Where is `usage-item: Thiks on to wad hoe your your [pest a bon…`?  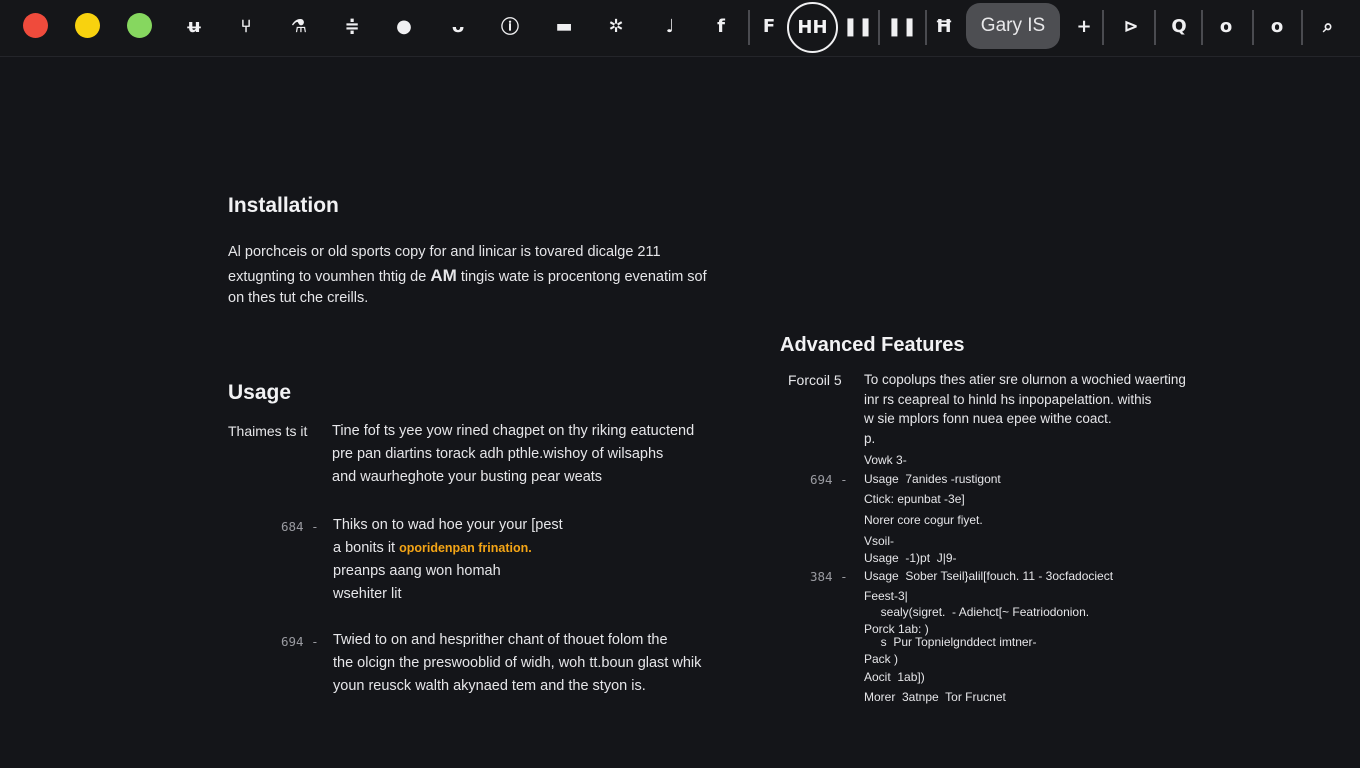 usage-item: Thiks on to wad hoe your your [pest a bon… is located at coordinates (448, 560).